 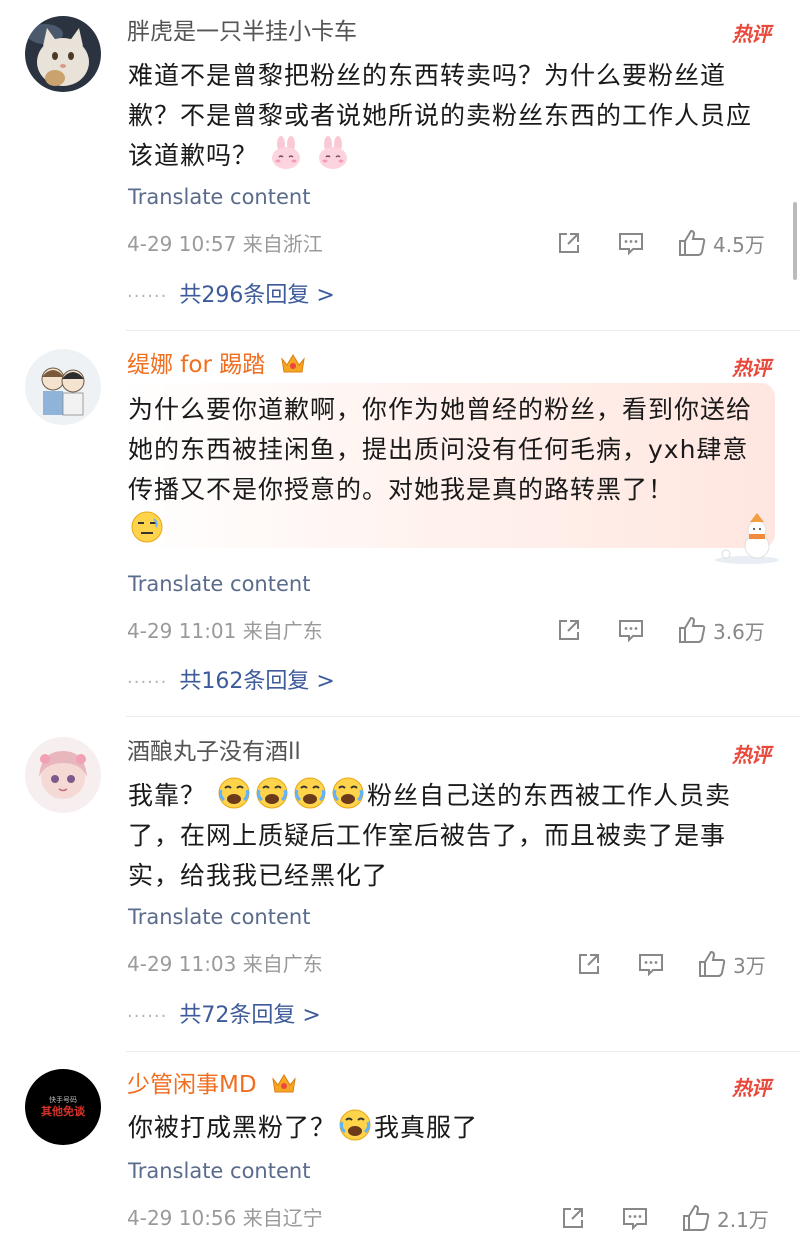 What do you see at coordinates (749, 965) in the screenshot?
I see `like-count: 3万` at bounding box center [749, 965].